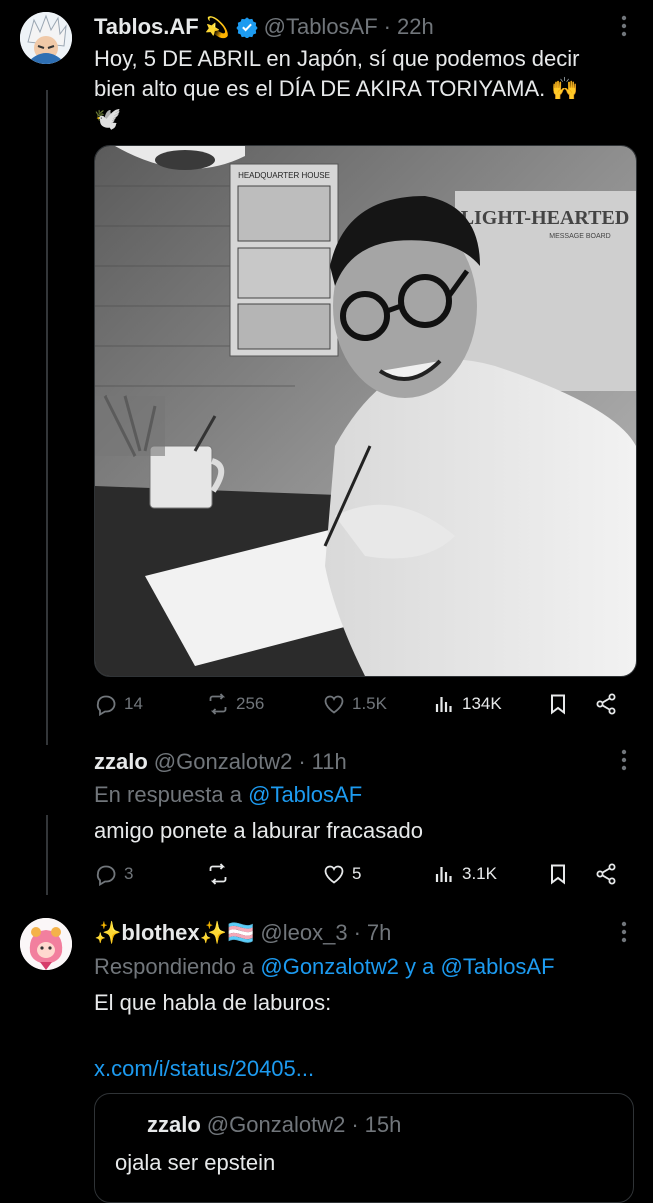 This screenshot has height=1203, width=653. What do you see at coordinates (420, 966) in the screenshot?
I see `reply-and: y a` at bounding box center [420, 966].